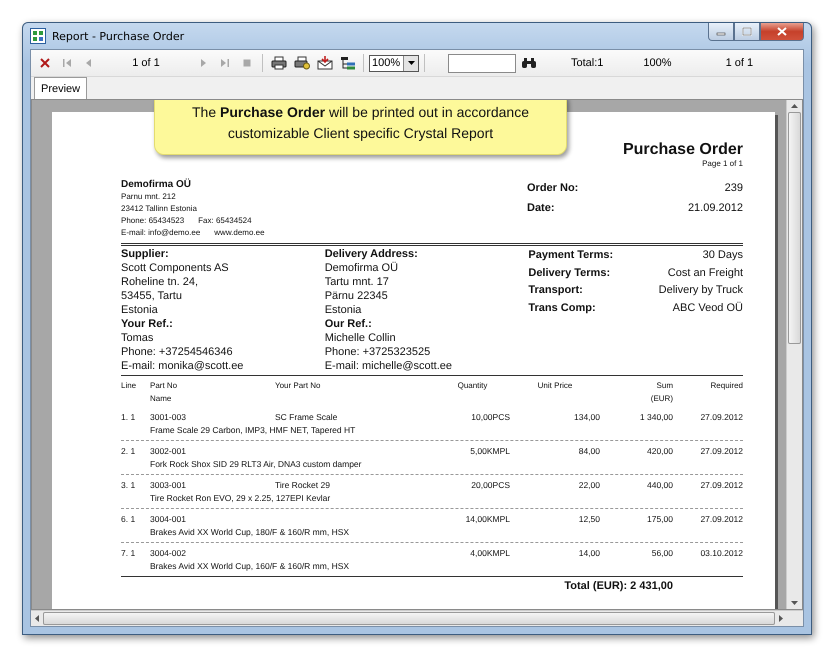  I want to click on callout-note: The Purchase Order will be printed out in accordance customizable Client specific Crystal Report, so click(360, 127).